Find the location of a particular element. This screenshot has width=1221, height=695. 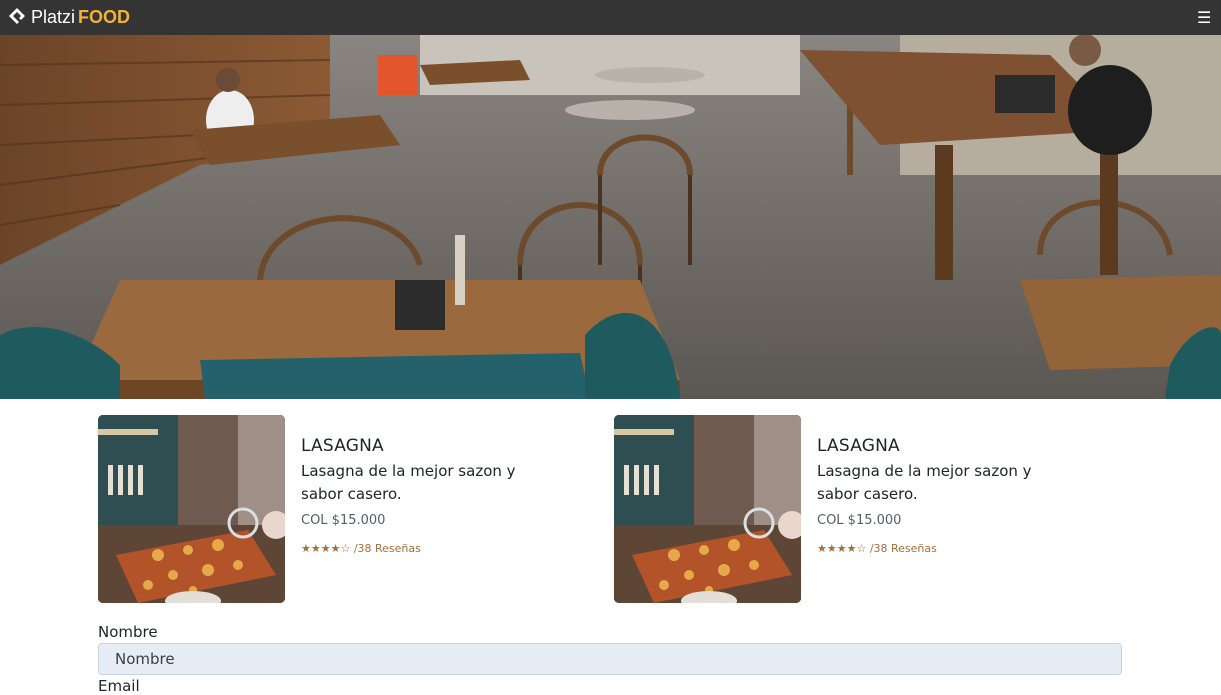

name-input is located at coordinates (610, 659).